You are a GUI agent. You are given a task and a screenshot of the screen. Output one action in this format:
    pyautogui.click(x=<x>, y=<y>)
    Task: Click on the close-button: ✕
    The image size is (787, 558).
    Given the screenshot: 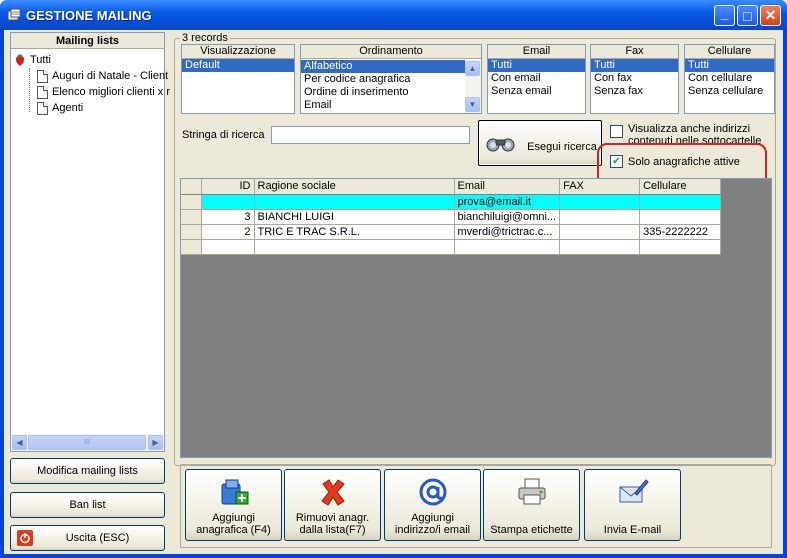 What is the action you would take?
    pyautogui.click(x=770, y=15)
    